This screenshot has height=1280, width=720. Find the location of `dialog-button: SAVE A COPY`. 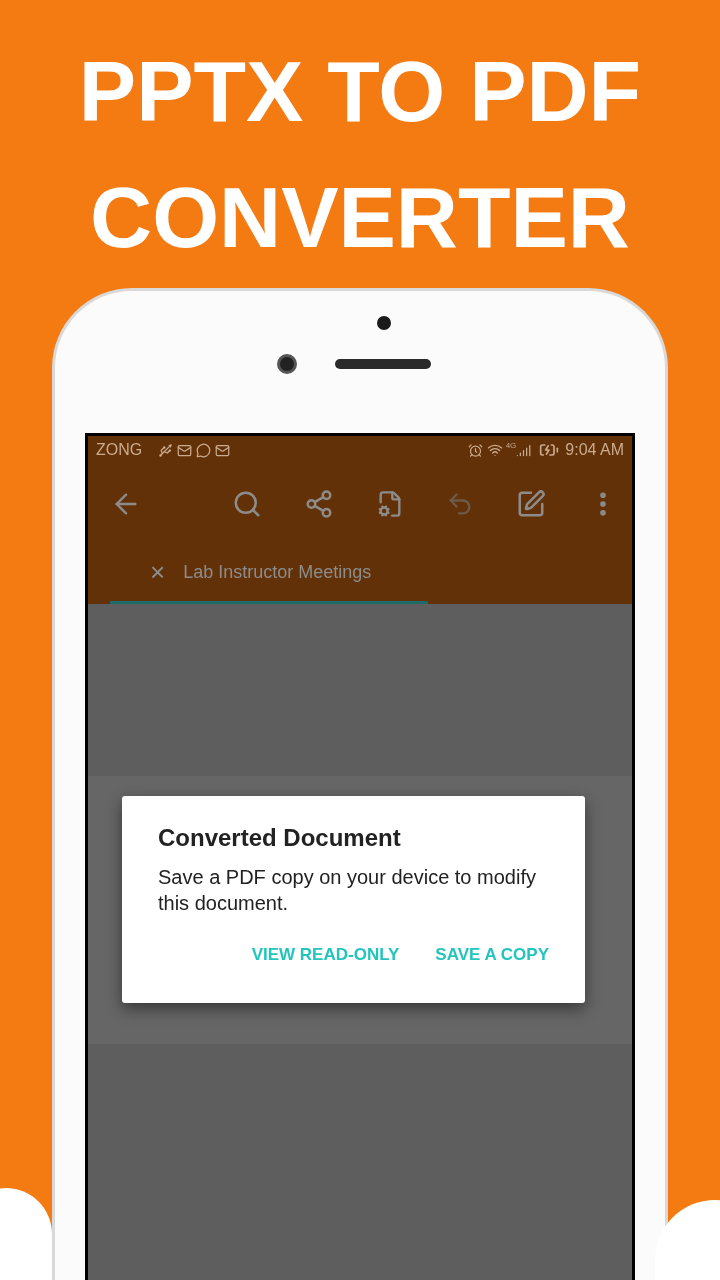

dialog-button: SAVE A COPY is located at coordinates (492, 955).